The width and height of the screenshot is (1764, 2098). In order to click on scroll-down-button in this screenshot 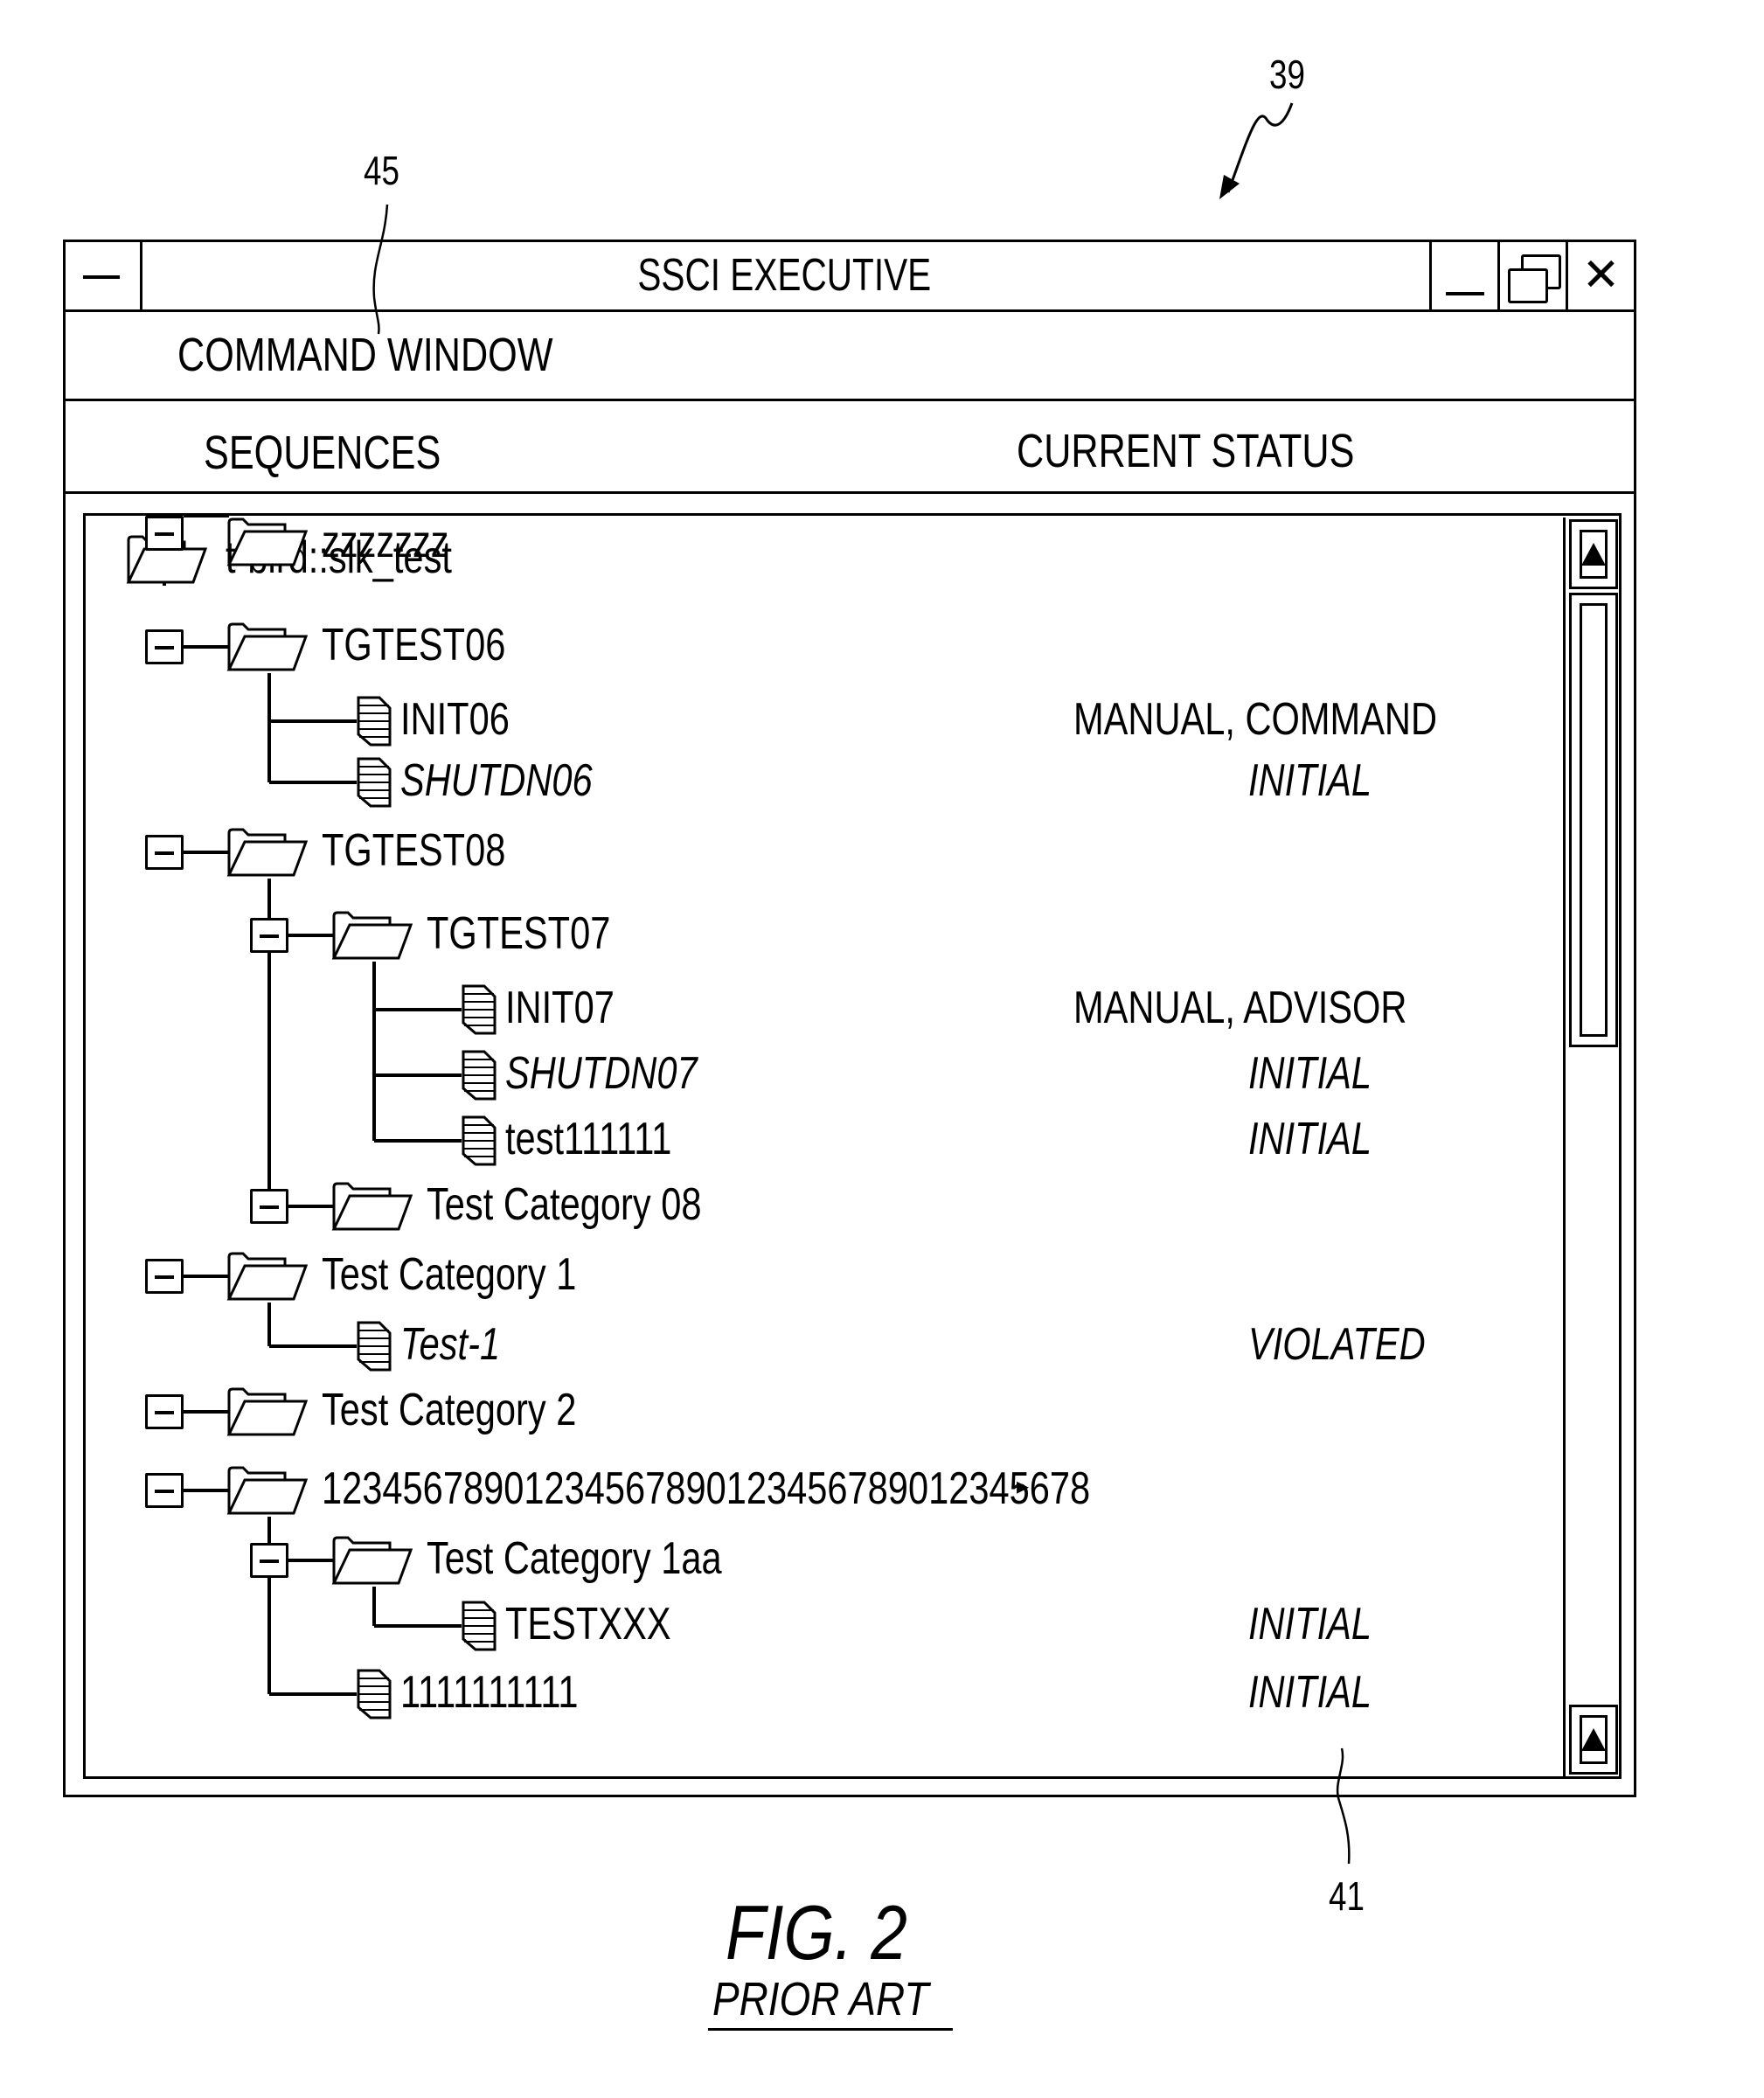, I will do `click(1593, 1740)`.